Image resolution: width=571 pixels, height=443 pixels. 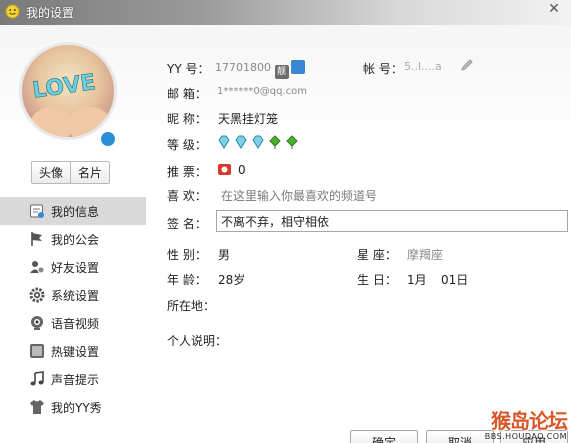 I want to click on yy-number-value: 17701800 靓, so click(x=260, y=69).